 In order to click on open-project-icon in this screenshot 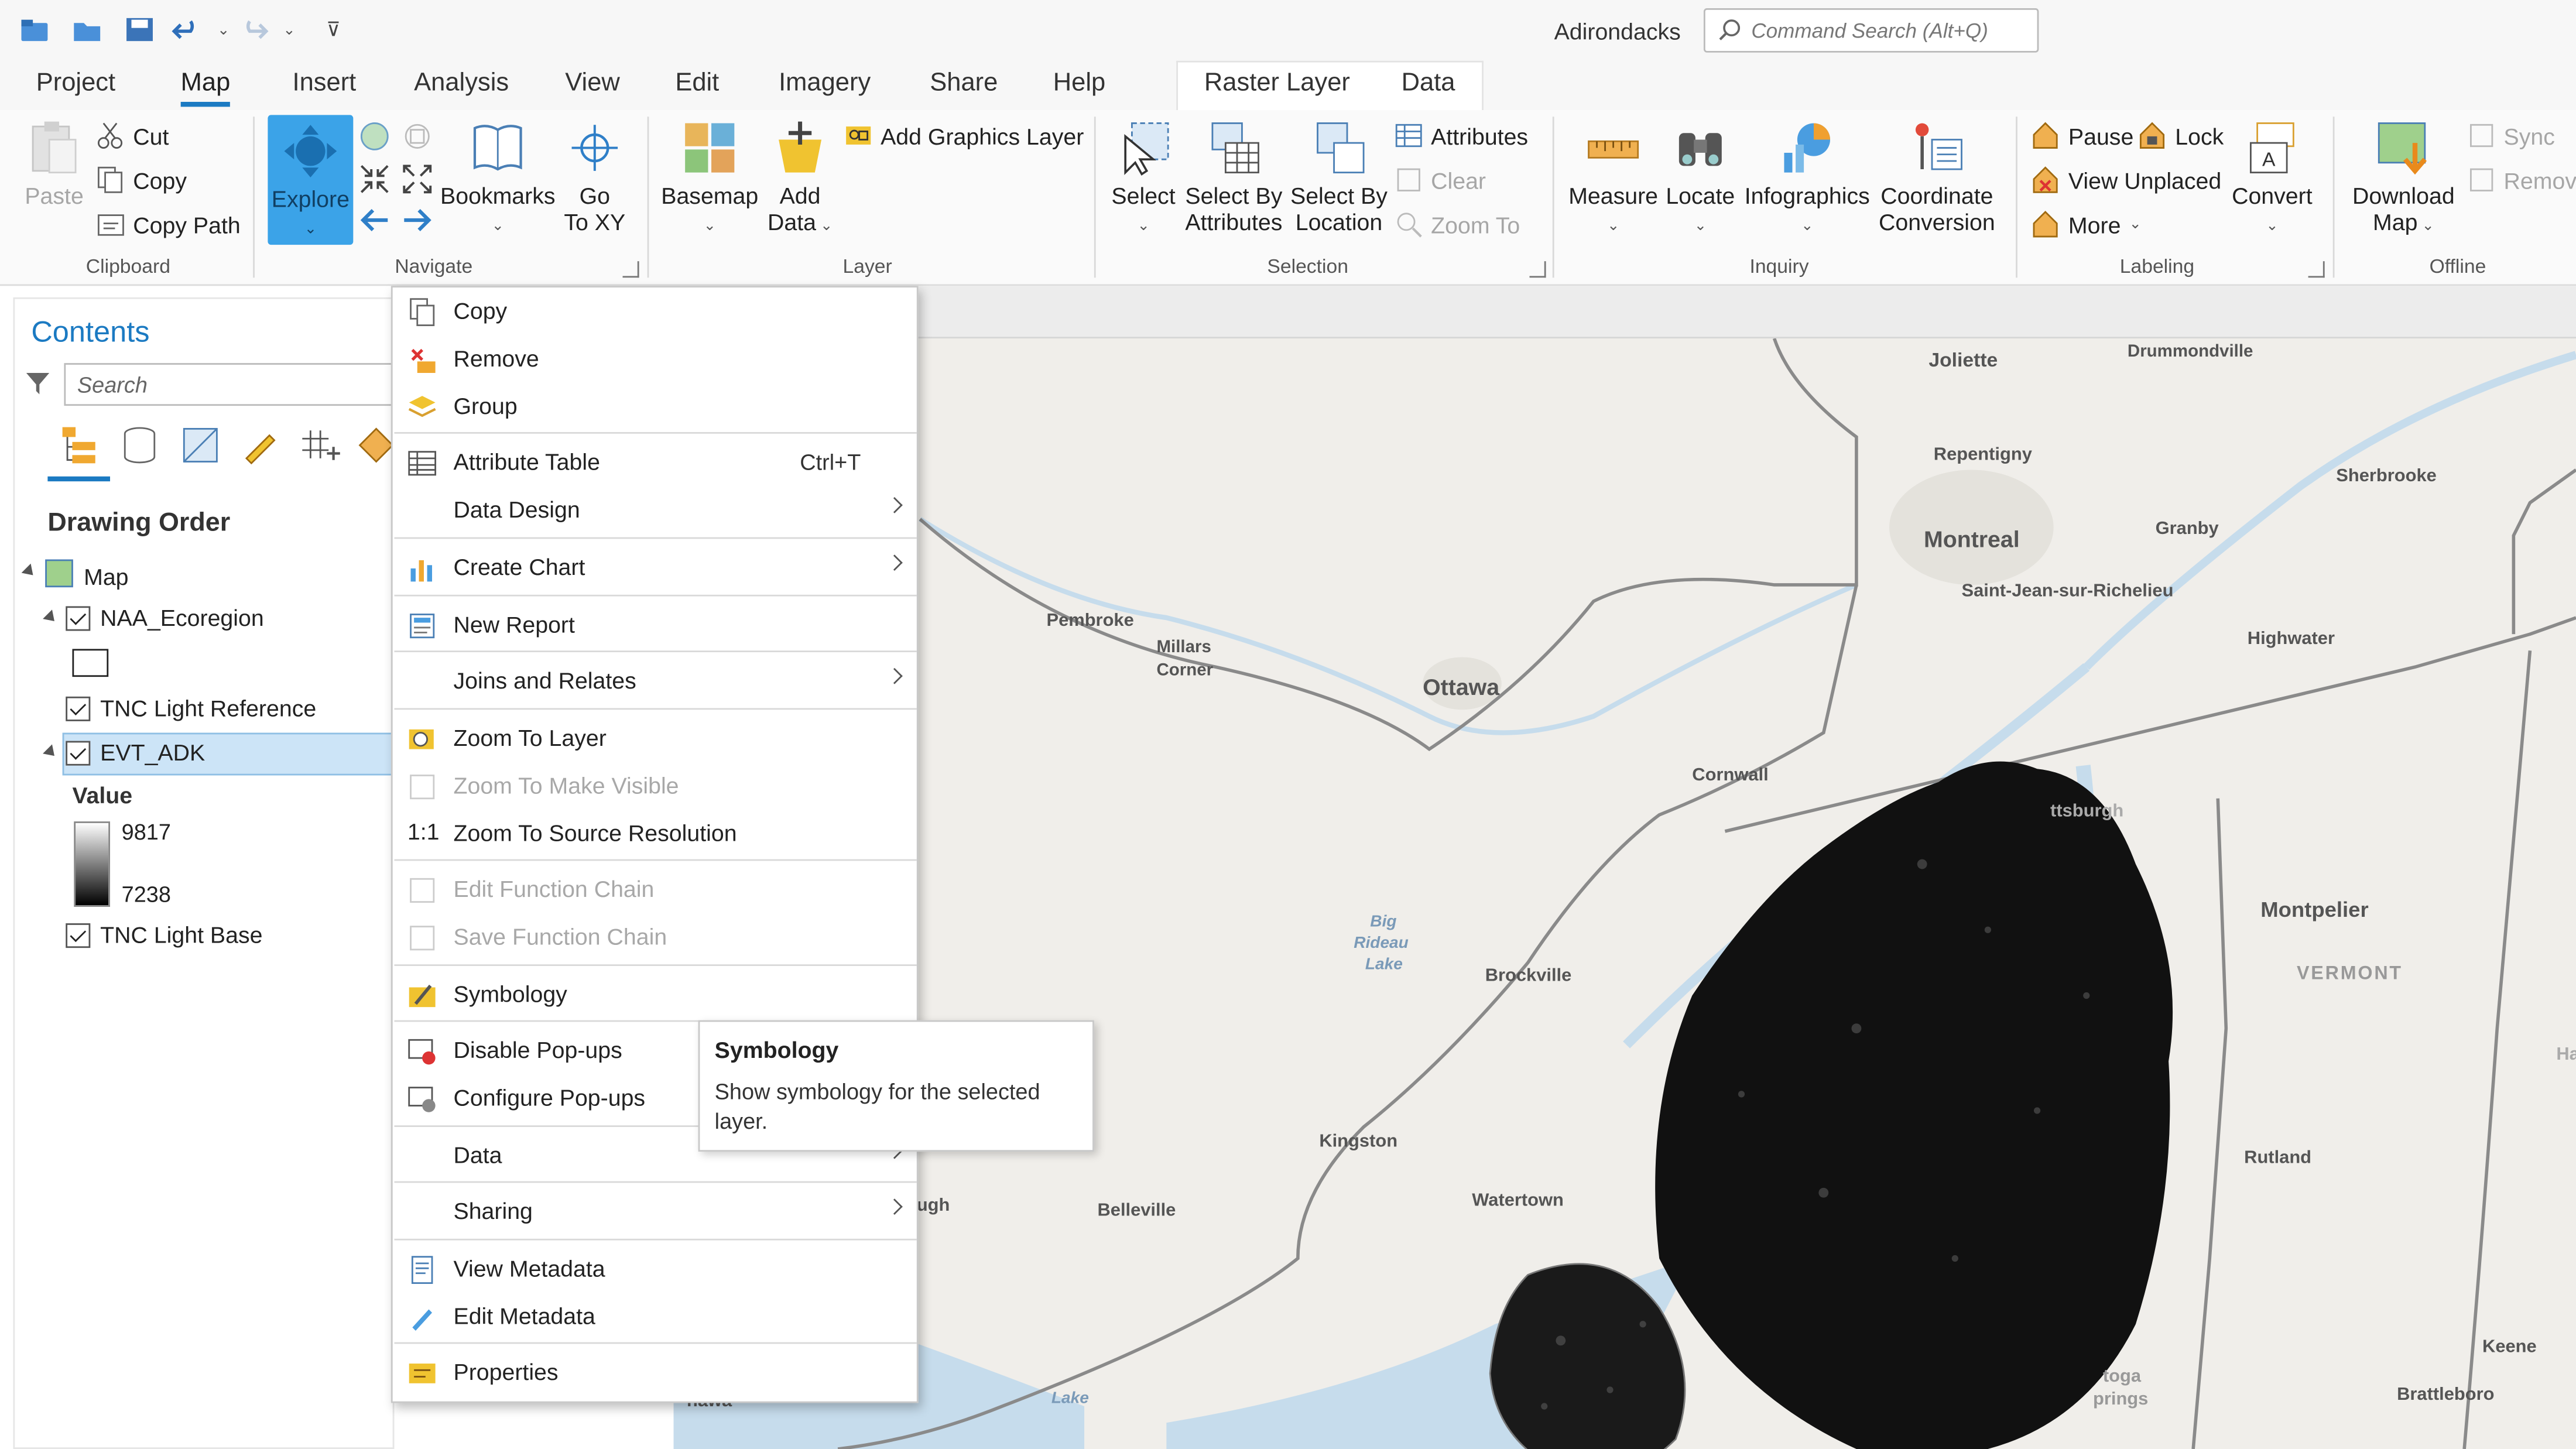, I will do `click(87, 29)`.